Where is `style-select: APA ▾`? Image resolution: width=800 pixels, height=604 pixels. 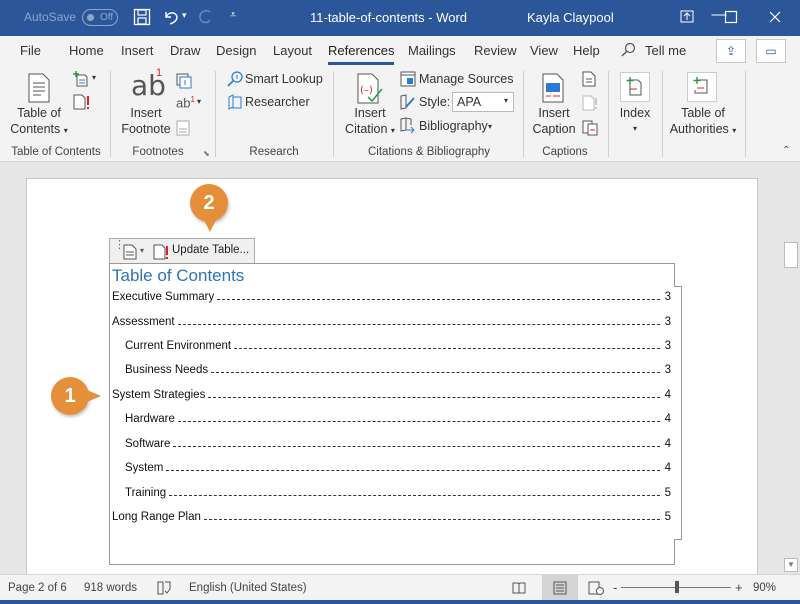
style-select: APA ▾ is located at coordinates (483, 102).